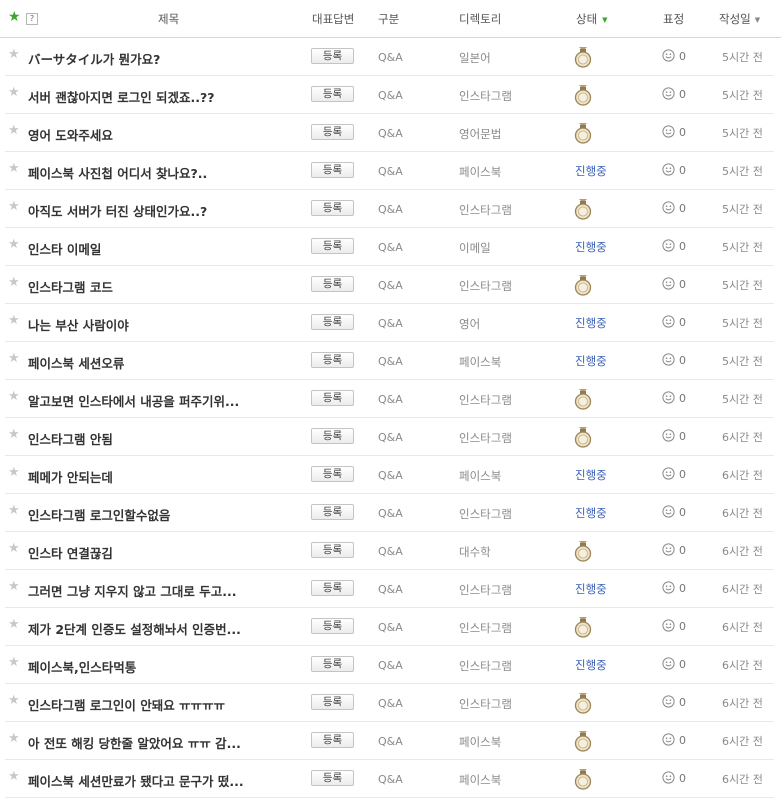  Describe the element at coordinates (76, 362) in the screenshot. I see `question-title-link: 페이스북 세션오류` at that location.